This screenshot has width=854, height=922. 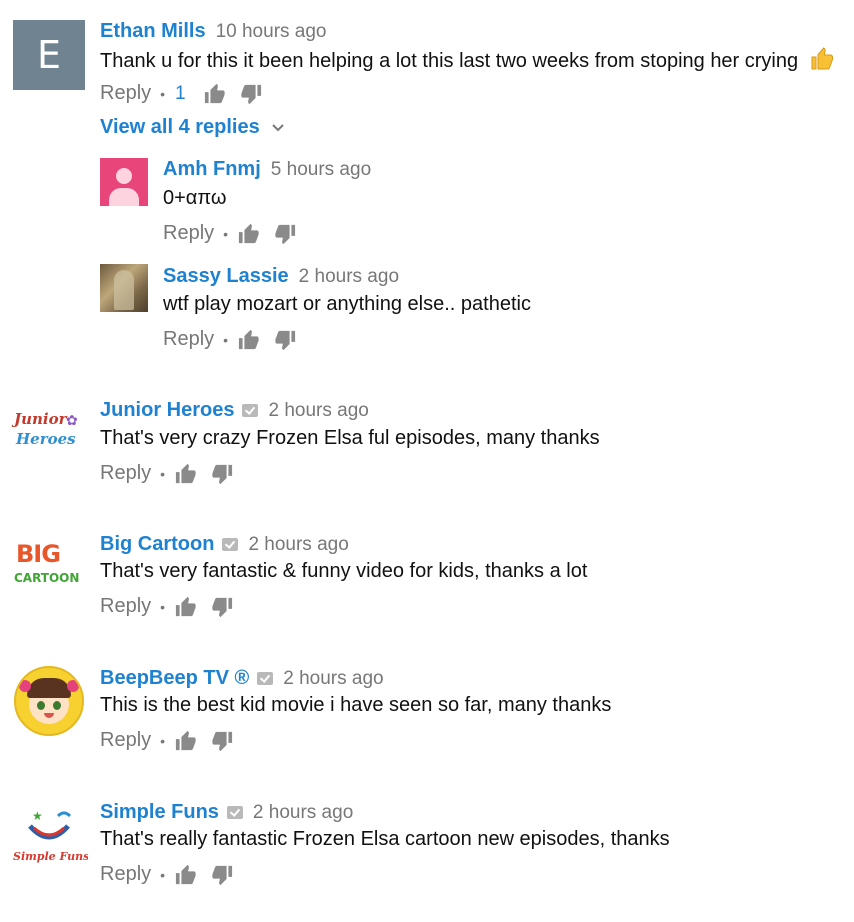 What do you see at coordinates (73, 686) in the screenshot?
I see `avatar-bow-right` at bounding box center [73, 686].